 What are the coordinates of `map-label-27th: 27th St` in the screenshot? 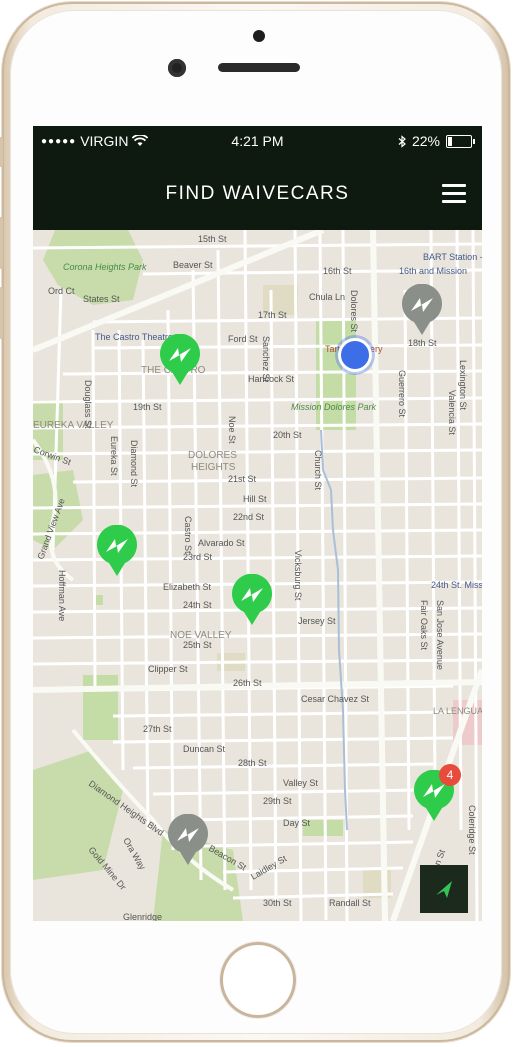 It's located at (157, 729).